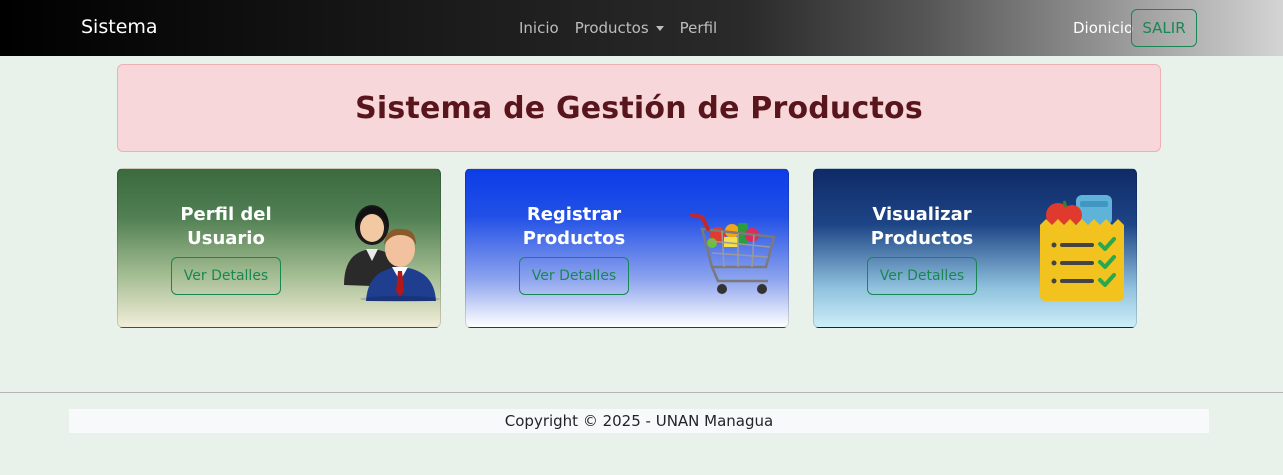  What do you see at coordinates (699, 28) in the screenshot?
I see `nav-link-perfil: Perfil` at bounding box center [699, 28].